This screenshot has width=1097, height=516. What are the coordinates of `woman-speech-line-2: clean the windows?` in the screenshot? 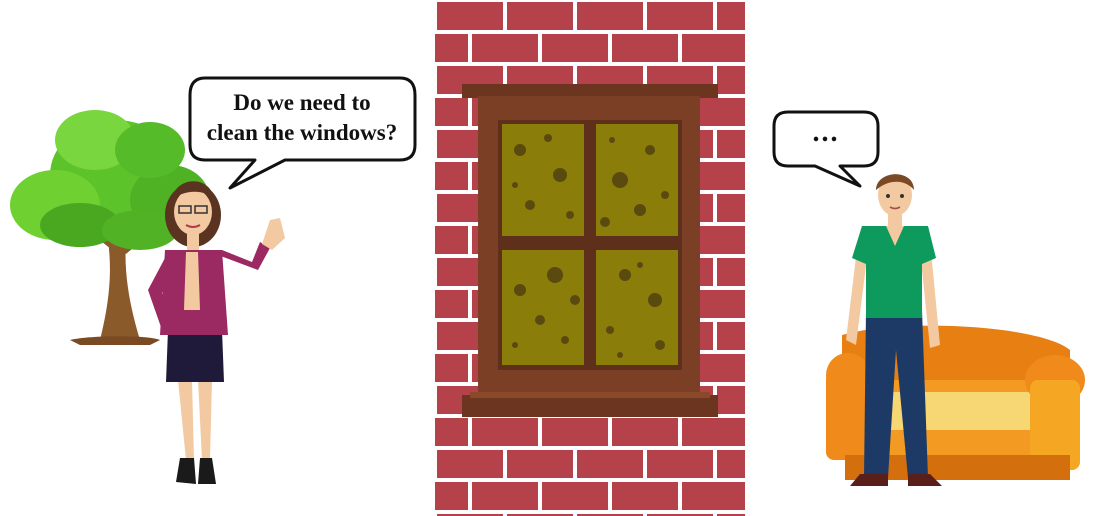 It's located at (302, 132).